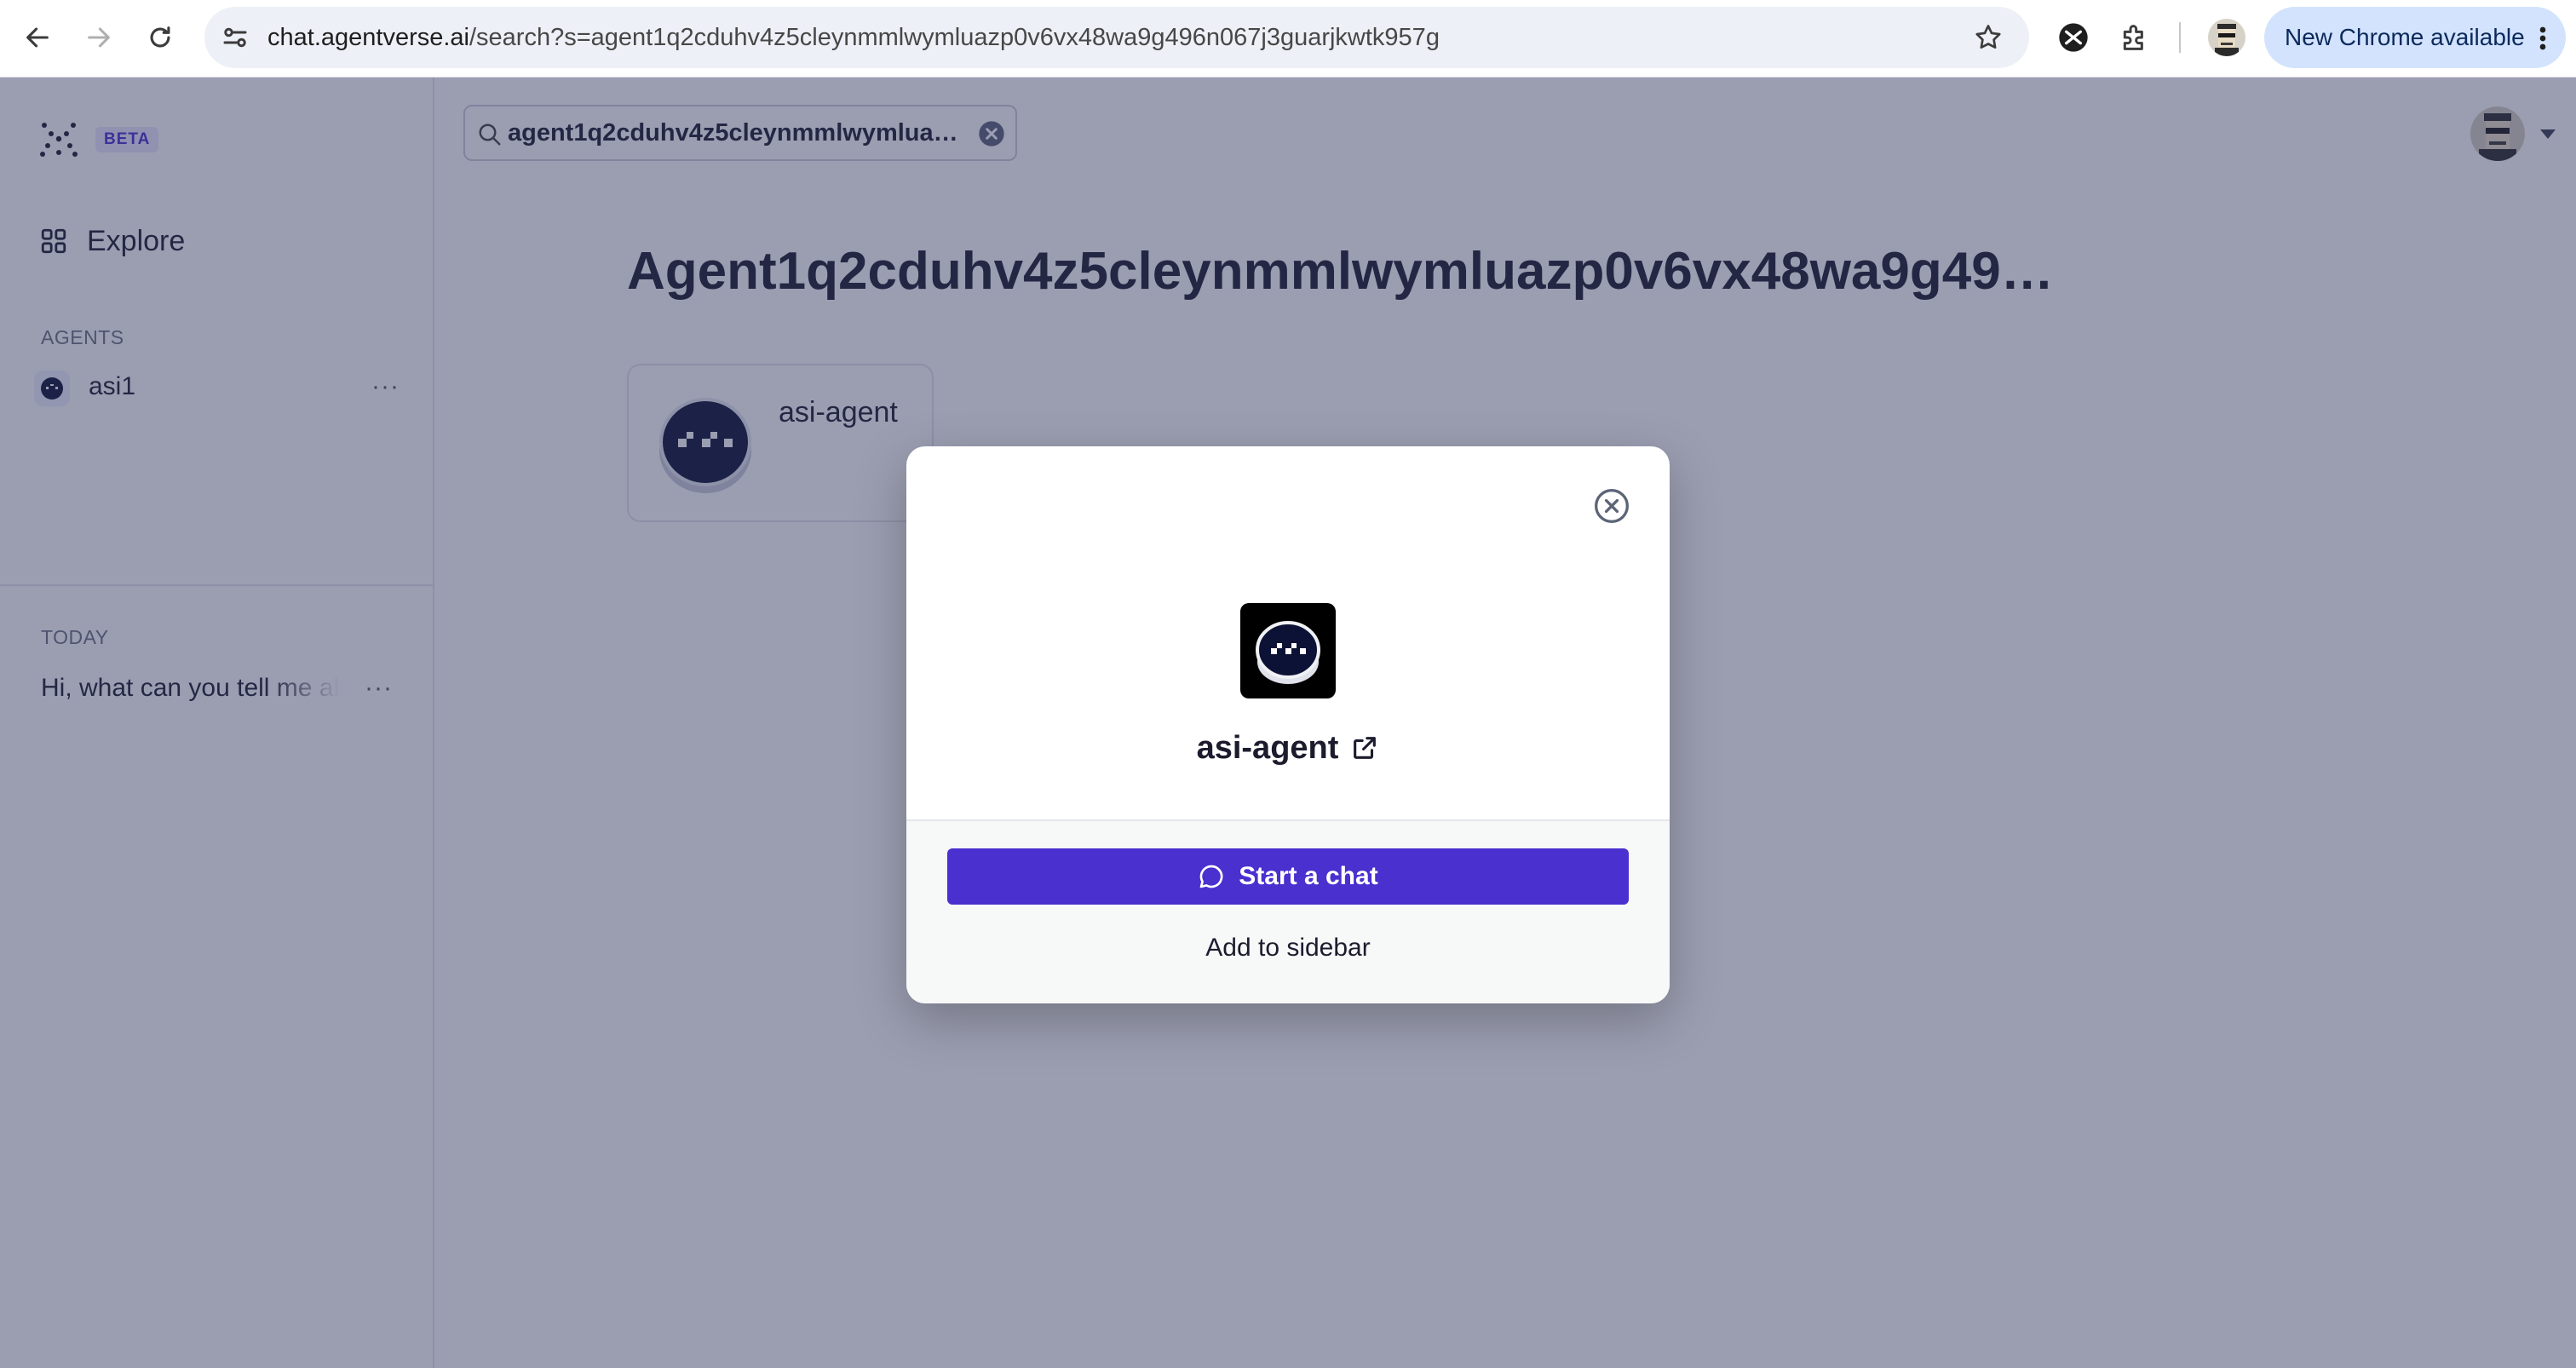 The image size is (2576, 1368). What do you see at coordinates (2180, 37) in the screenshot?
I see `toolbar-divider` at bounding box center [2180, 37].